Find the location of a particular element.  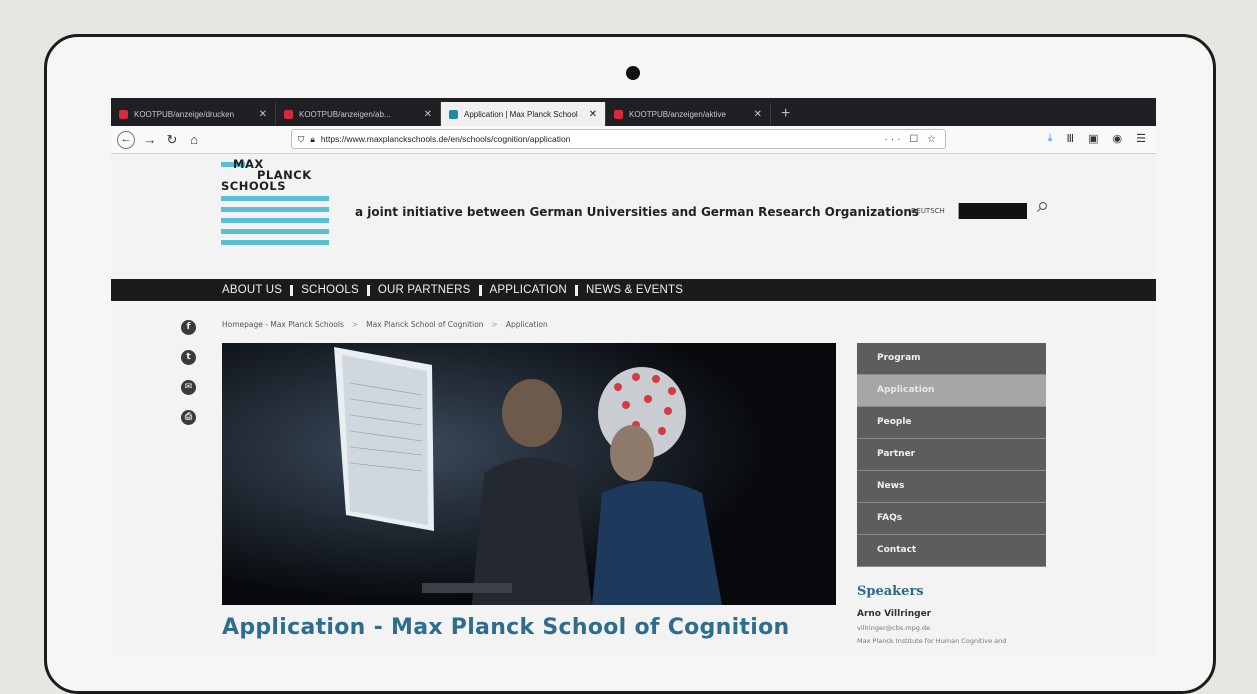

nav-our-partners: OUR PARTNERS is located at coordinates (424, 290).